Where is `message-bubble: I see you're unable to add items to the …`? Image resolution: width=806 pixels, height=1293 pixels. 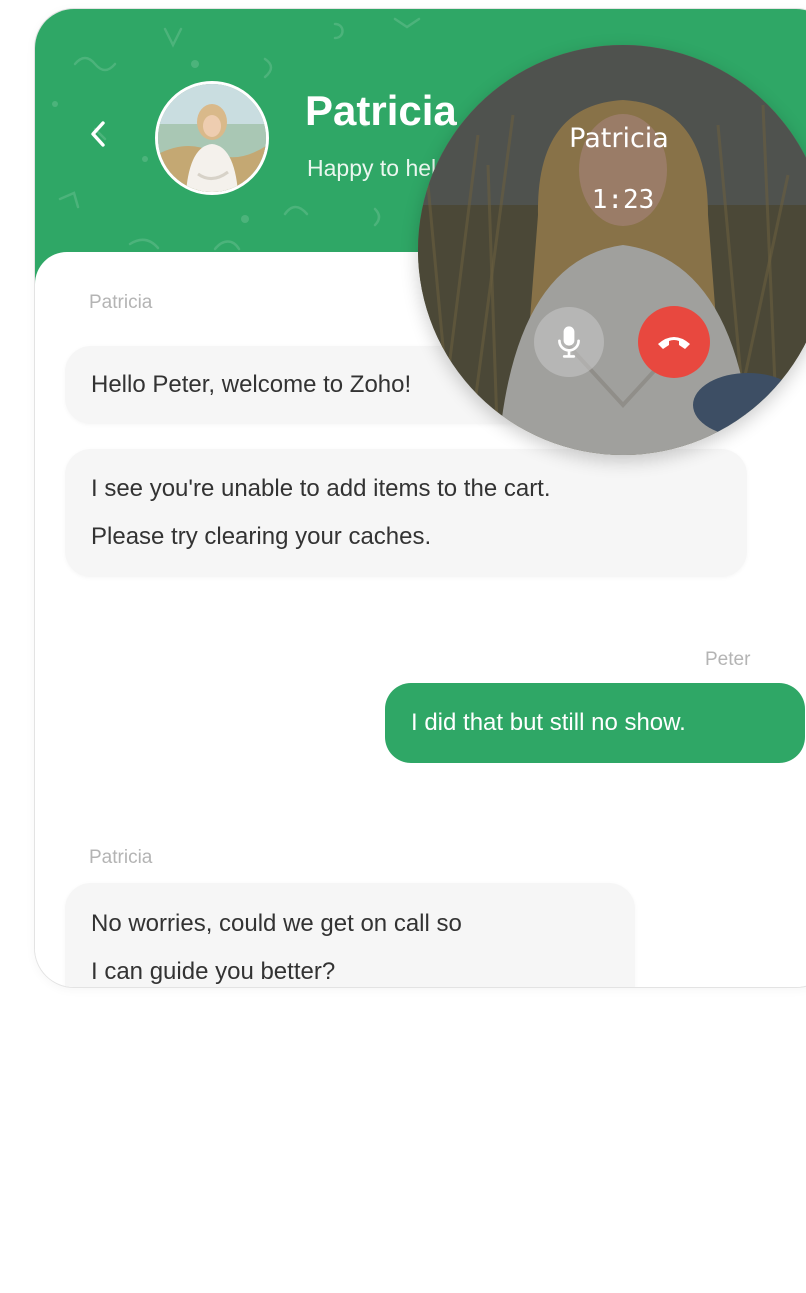 message-bubble: I see you're unable to add items to the … is located at coordinates (406, 513).